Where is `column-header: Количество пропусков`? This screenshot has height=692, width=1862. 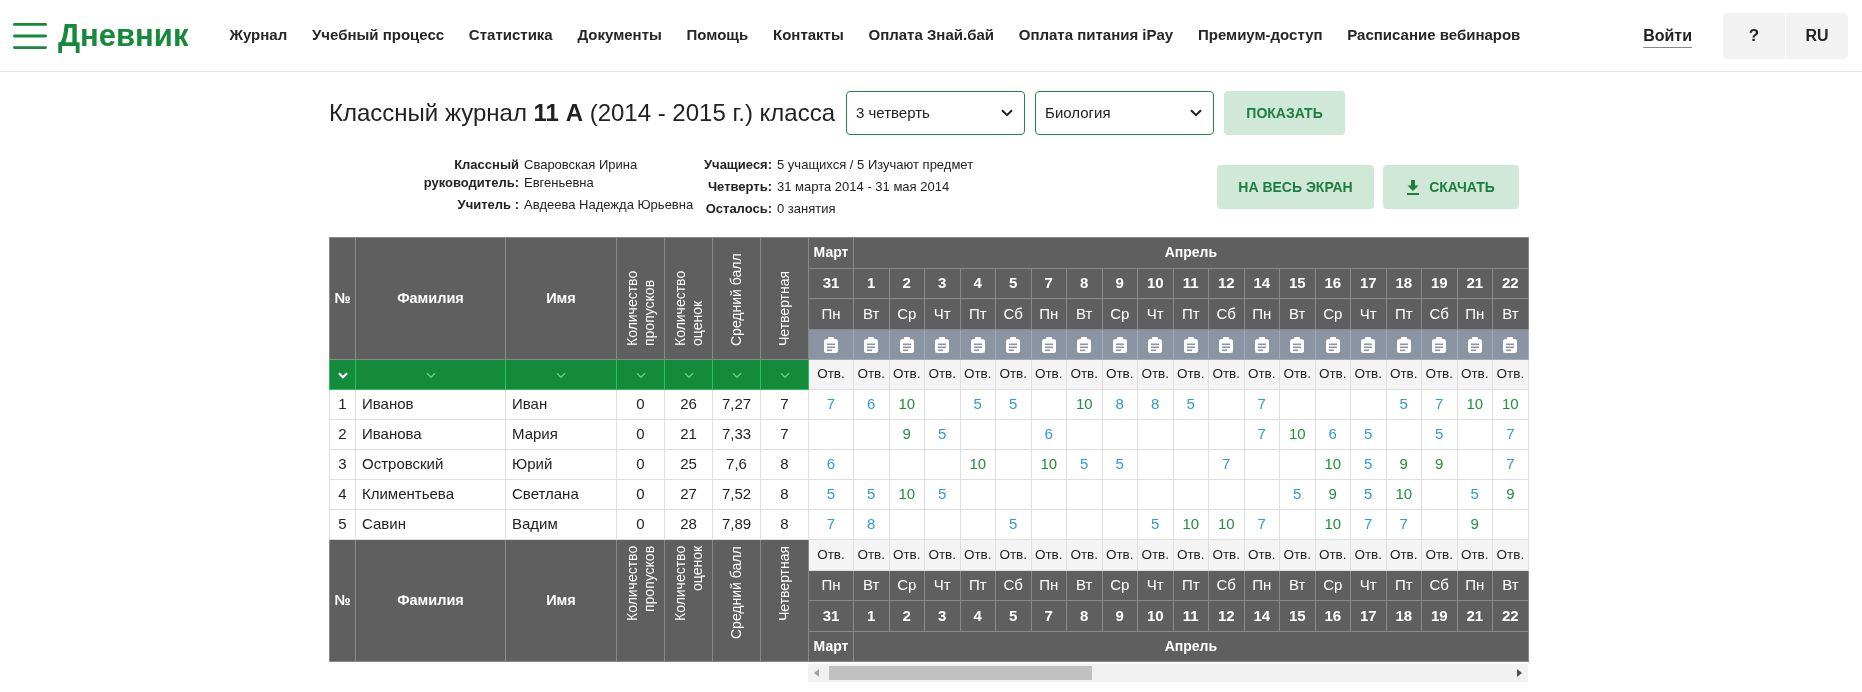 column-header: Количество пропусков is located at coordinates (640, 600).